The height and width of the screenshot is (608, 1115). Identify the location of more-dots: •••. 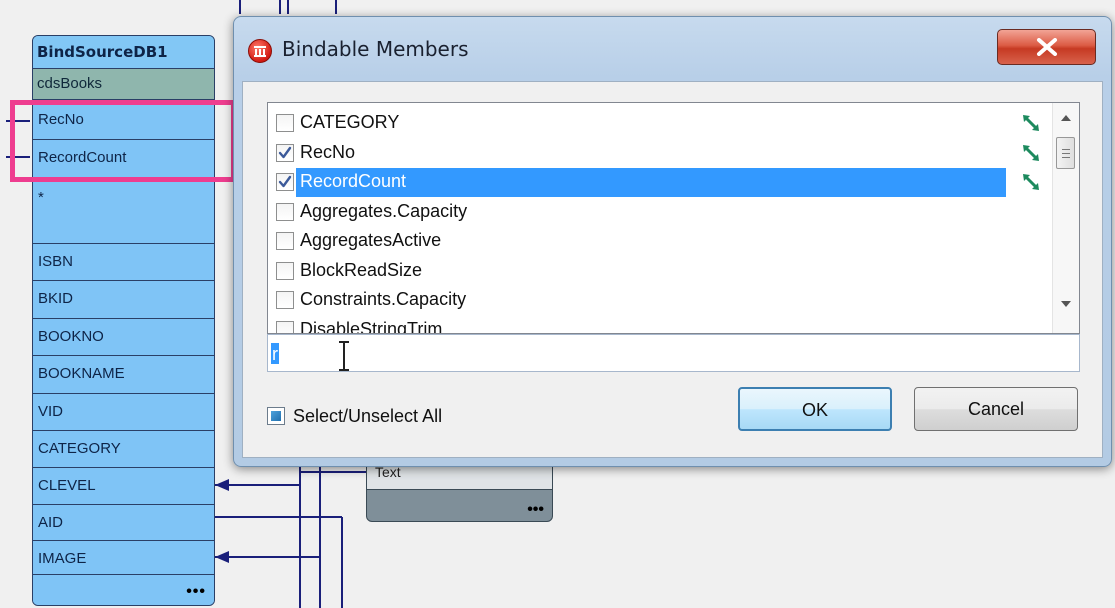
(196, 592).